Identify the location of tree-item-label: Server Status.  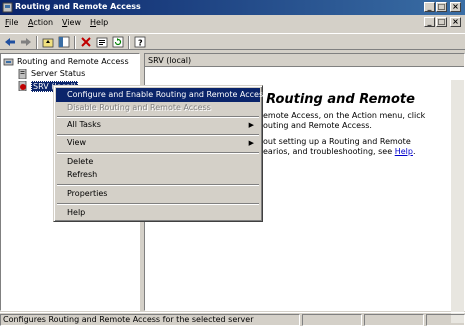
(58, 73).